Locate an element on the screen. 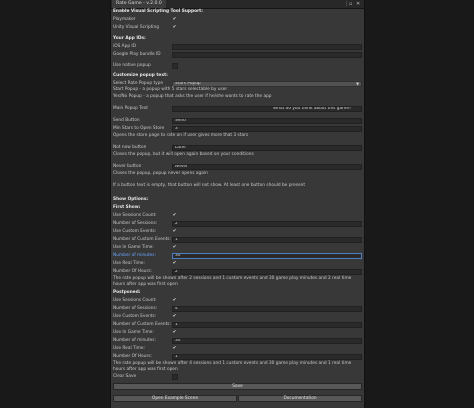 This screenshot has height=408, width=474. native-popup-checkbox is located at coordinates (175, 66).